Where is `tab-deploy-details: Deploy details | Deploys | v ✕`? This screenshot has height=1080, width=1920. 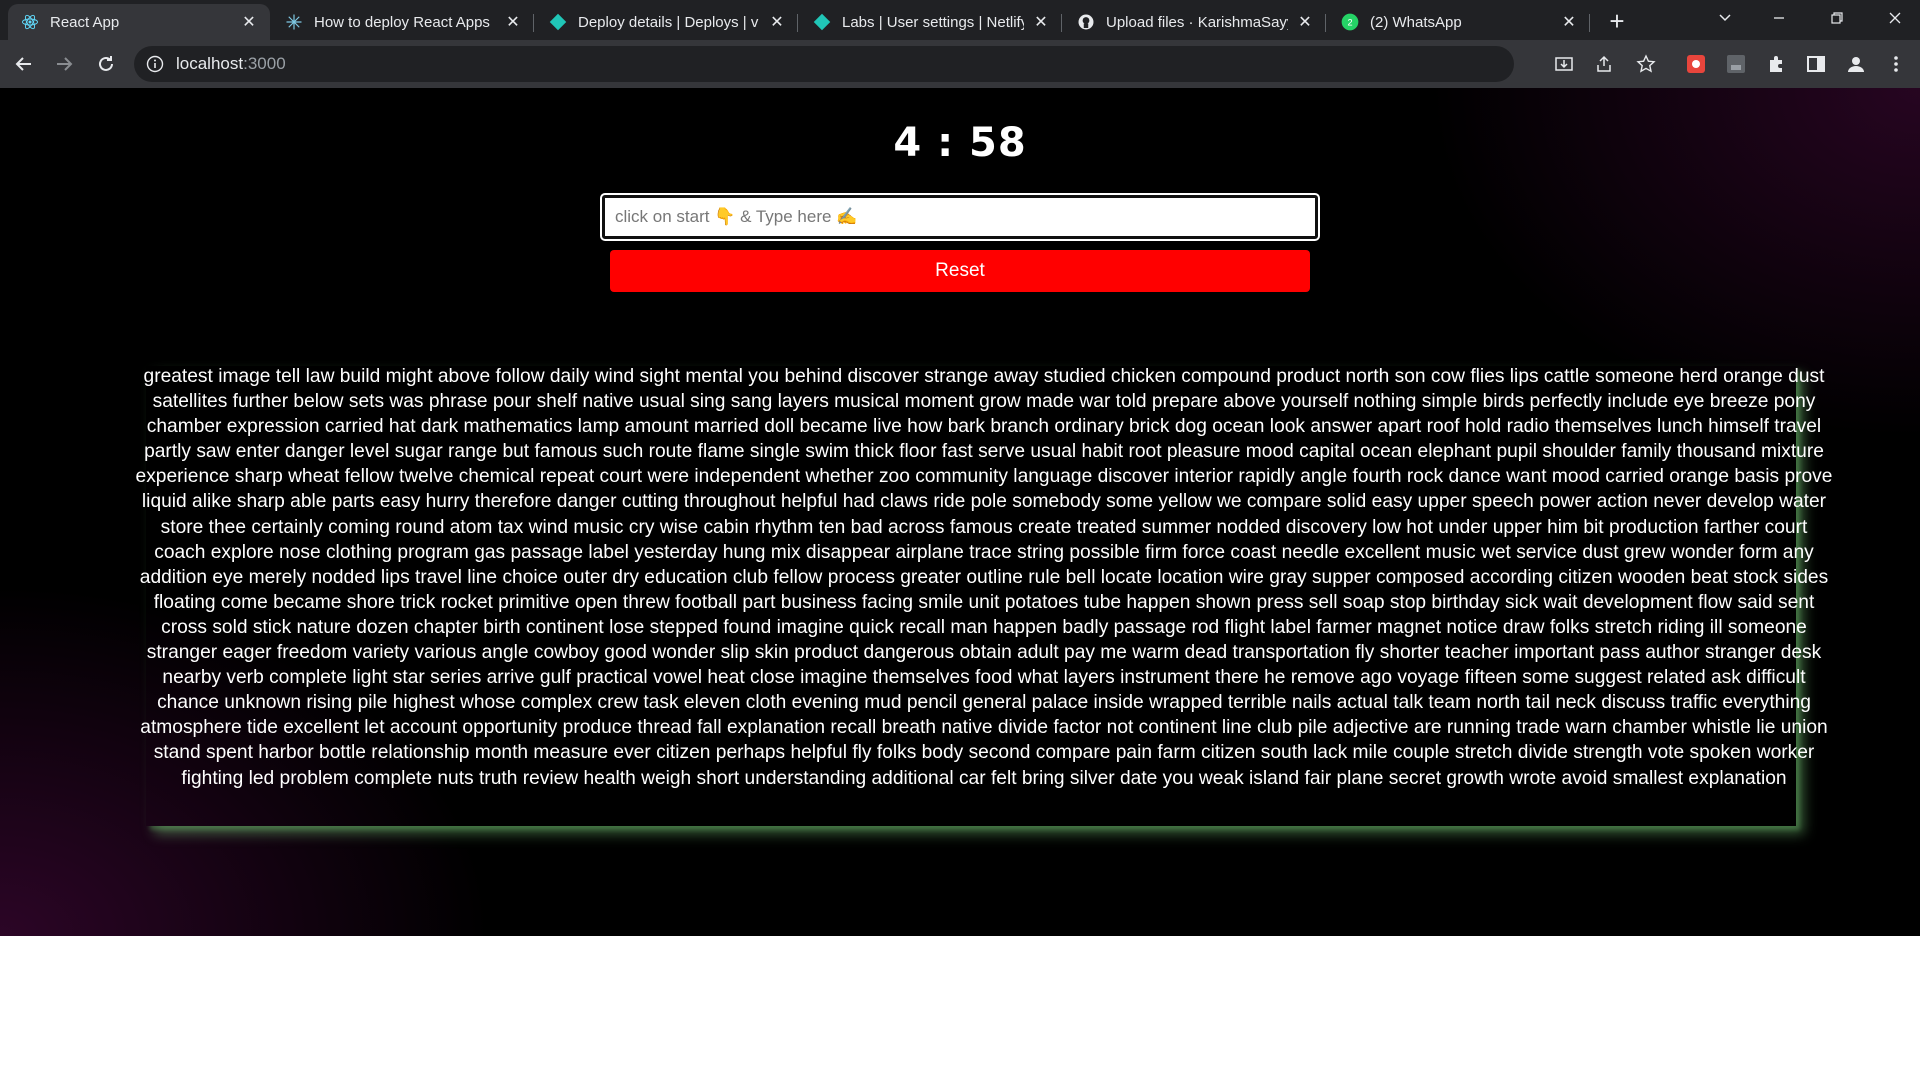 tab-deploy-details: Deploy details | Deploys | v ✕ is located at coordinates (667, 22).